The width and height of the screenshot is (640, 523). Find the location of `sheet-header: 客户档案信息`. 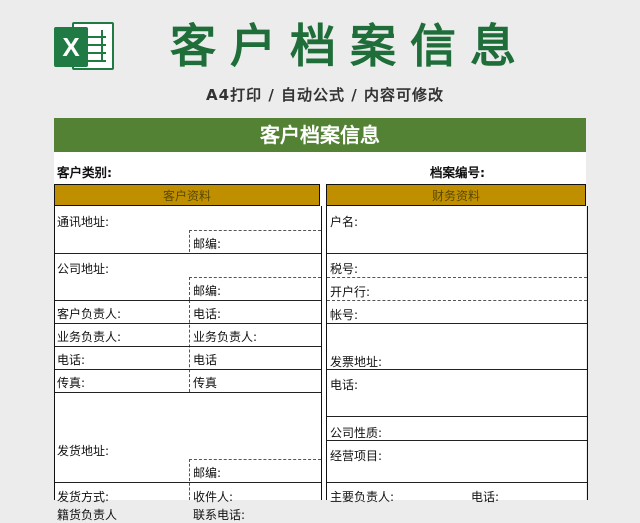

sheet-header: 客户档案信息 is located at coordinates (320, 135).